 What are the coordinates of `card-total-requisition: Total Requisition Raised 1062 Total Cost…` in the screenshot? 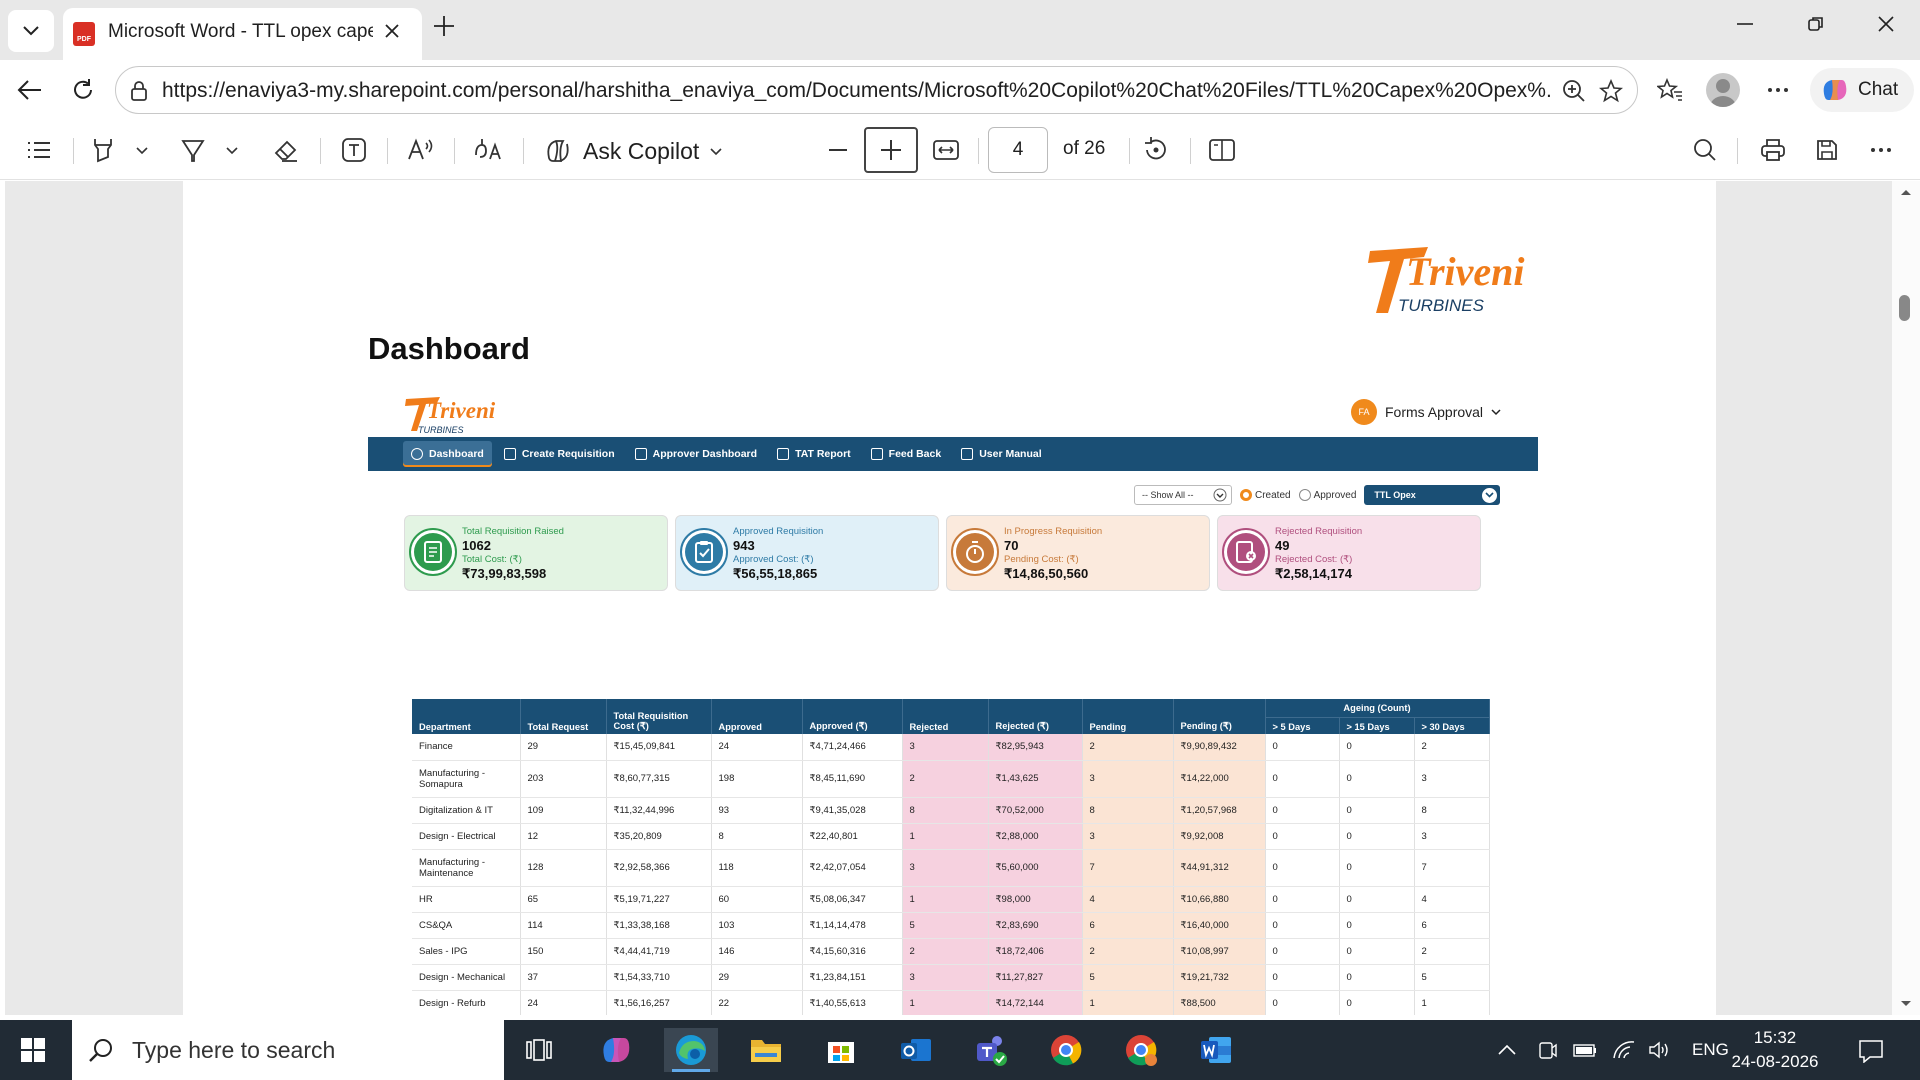 It's located at (536, 553).